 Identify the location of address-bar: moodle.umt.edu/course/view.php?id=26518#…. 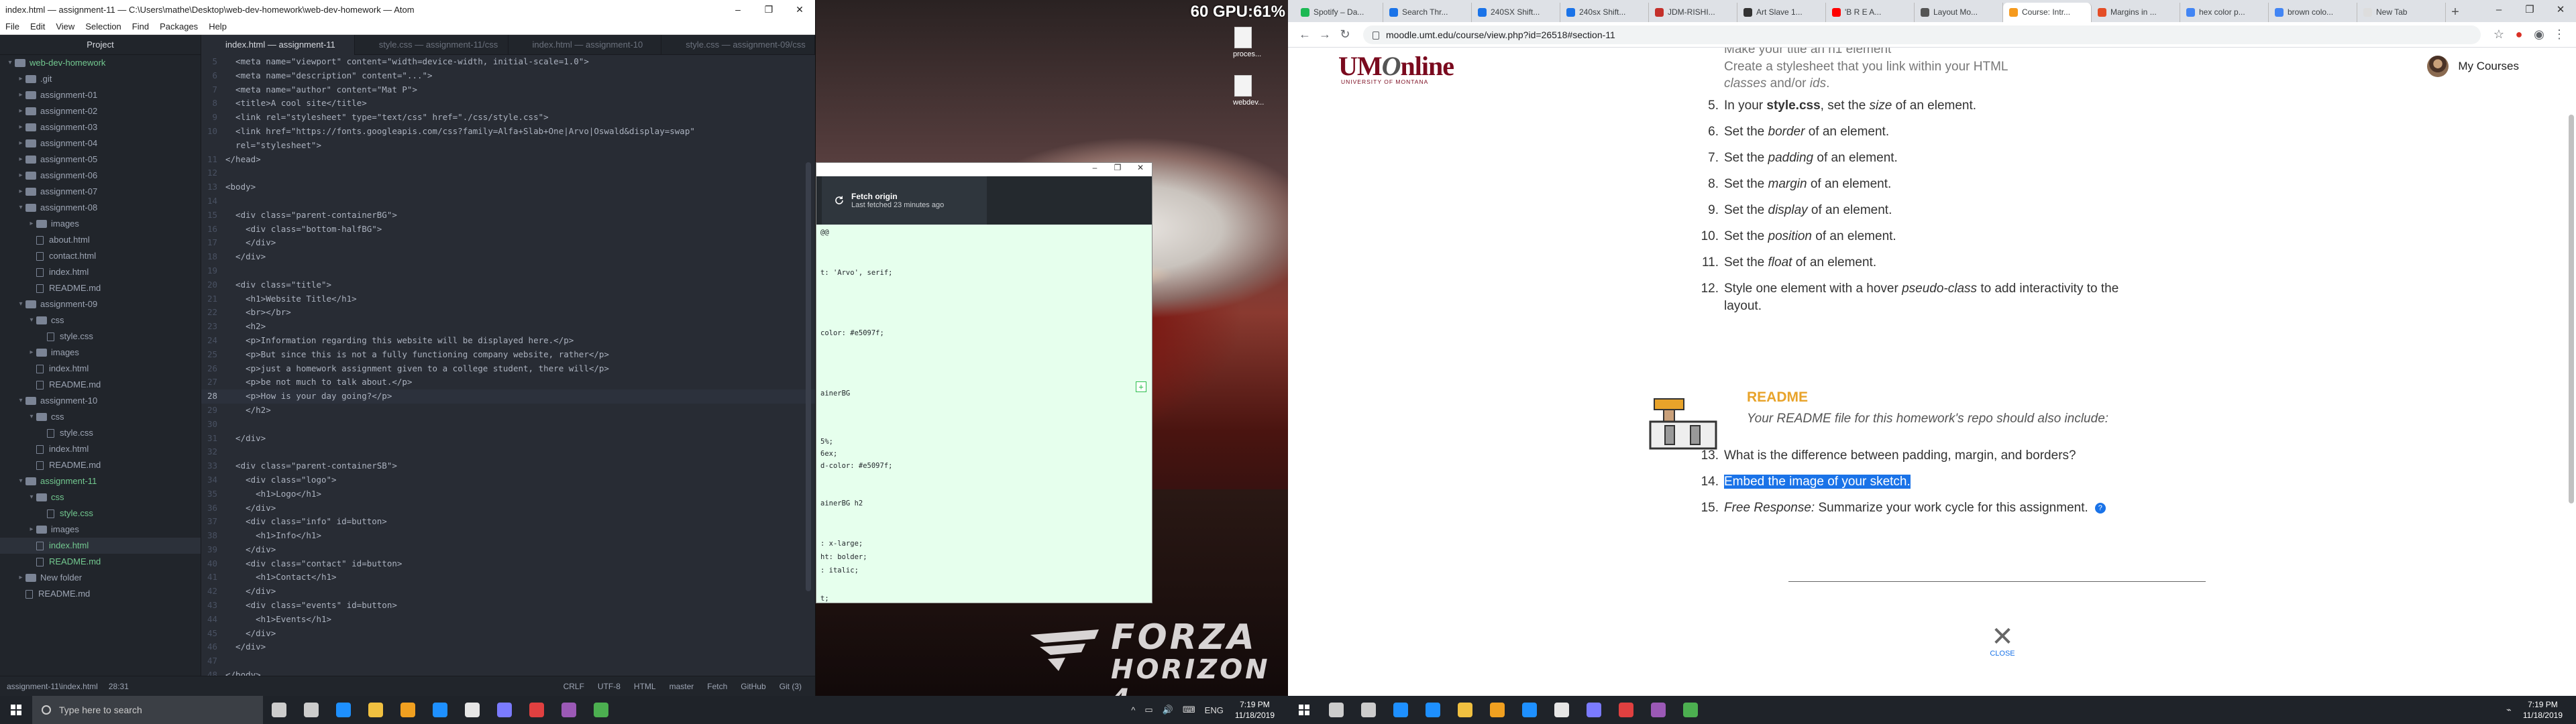
(1922, 34).